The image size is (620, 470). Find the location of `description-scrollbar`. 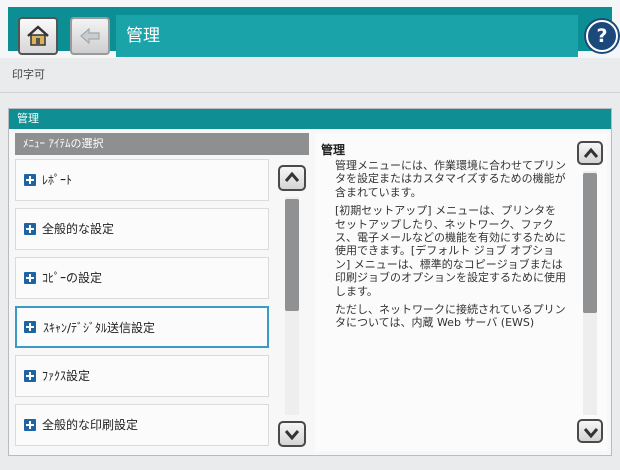

description-scrollbar is located at coordinates (590, 293).